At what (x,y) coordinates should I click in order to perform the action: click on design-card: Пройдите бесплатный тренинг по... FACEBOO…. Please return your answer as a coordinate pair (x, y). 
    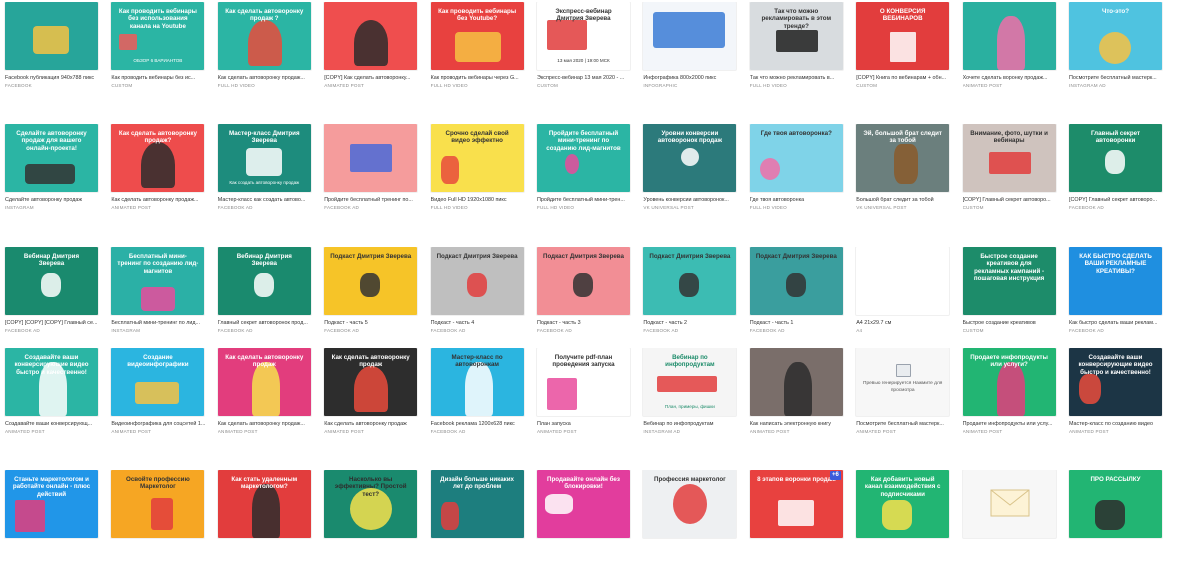
    Looking at the image, I should click on (372, 183).